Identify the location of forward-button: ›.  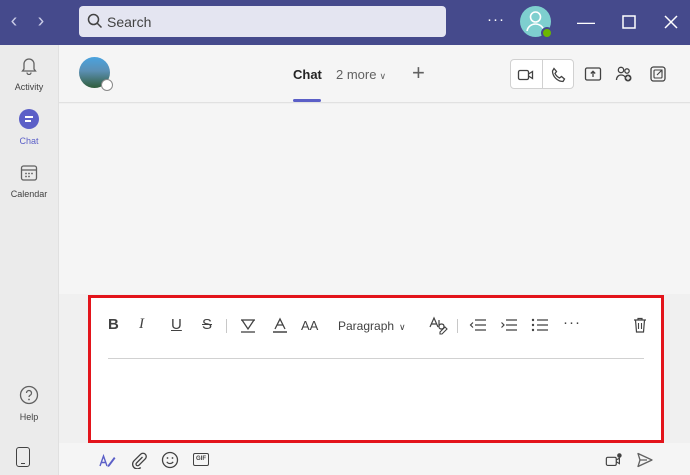
(41, 21).